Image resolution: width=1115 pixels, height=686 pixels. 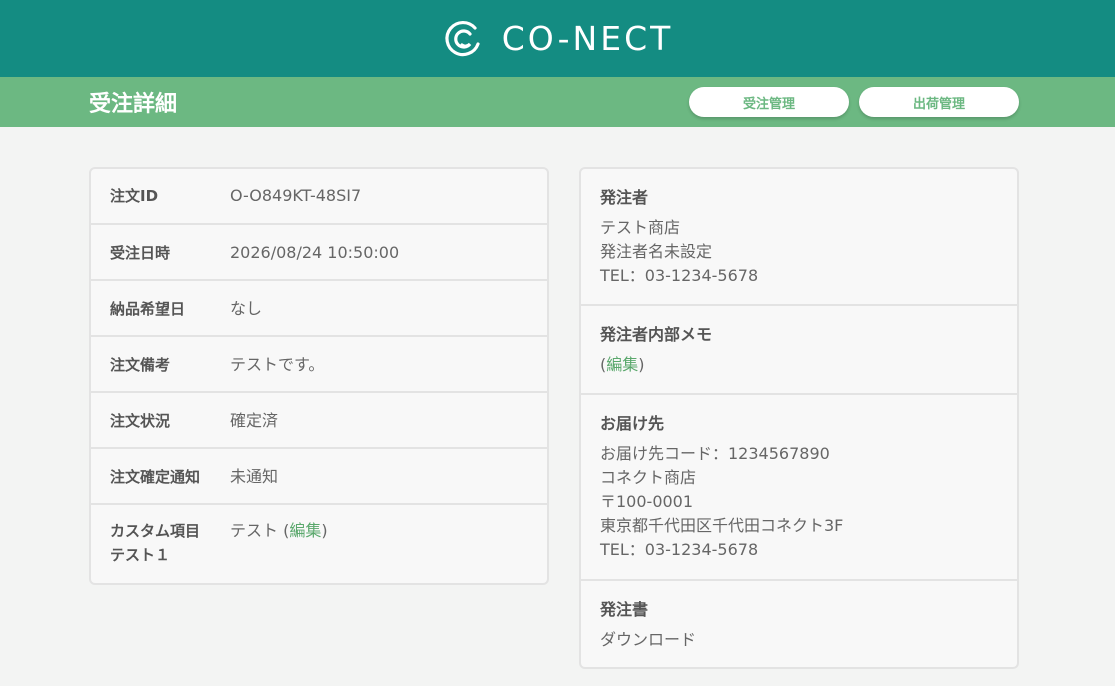 What do you see at coordinates (647, 501) in the screenshot?
I see `delivery-postal-code: 〒100-0001` at bounding box center [647, 501].